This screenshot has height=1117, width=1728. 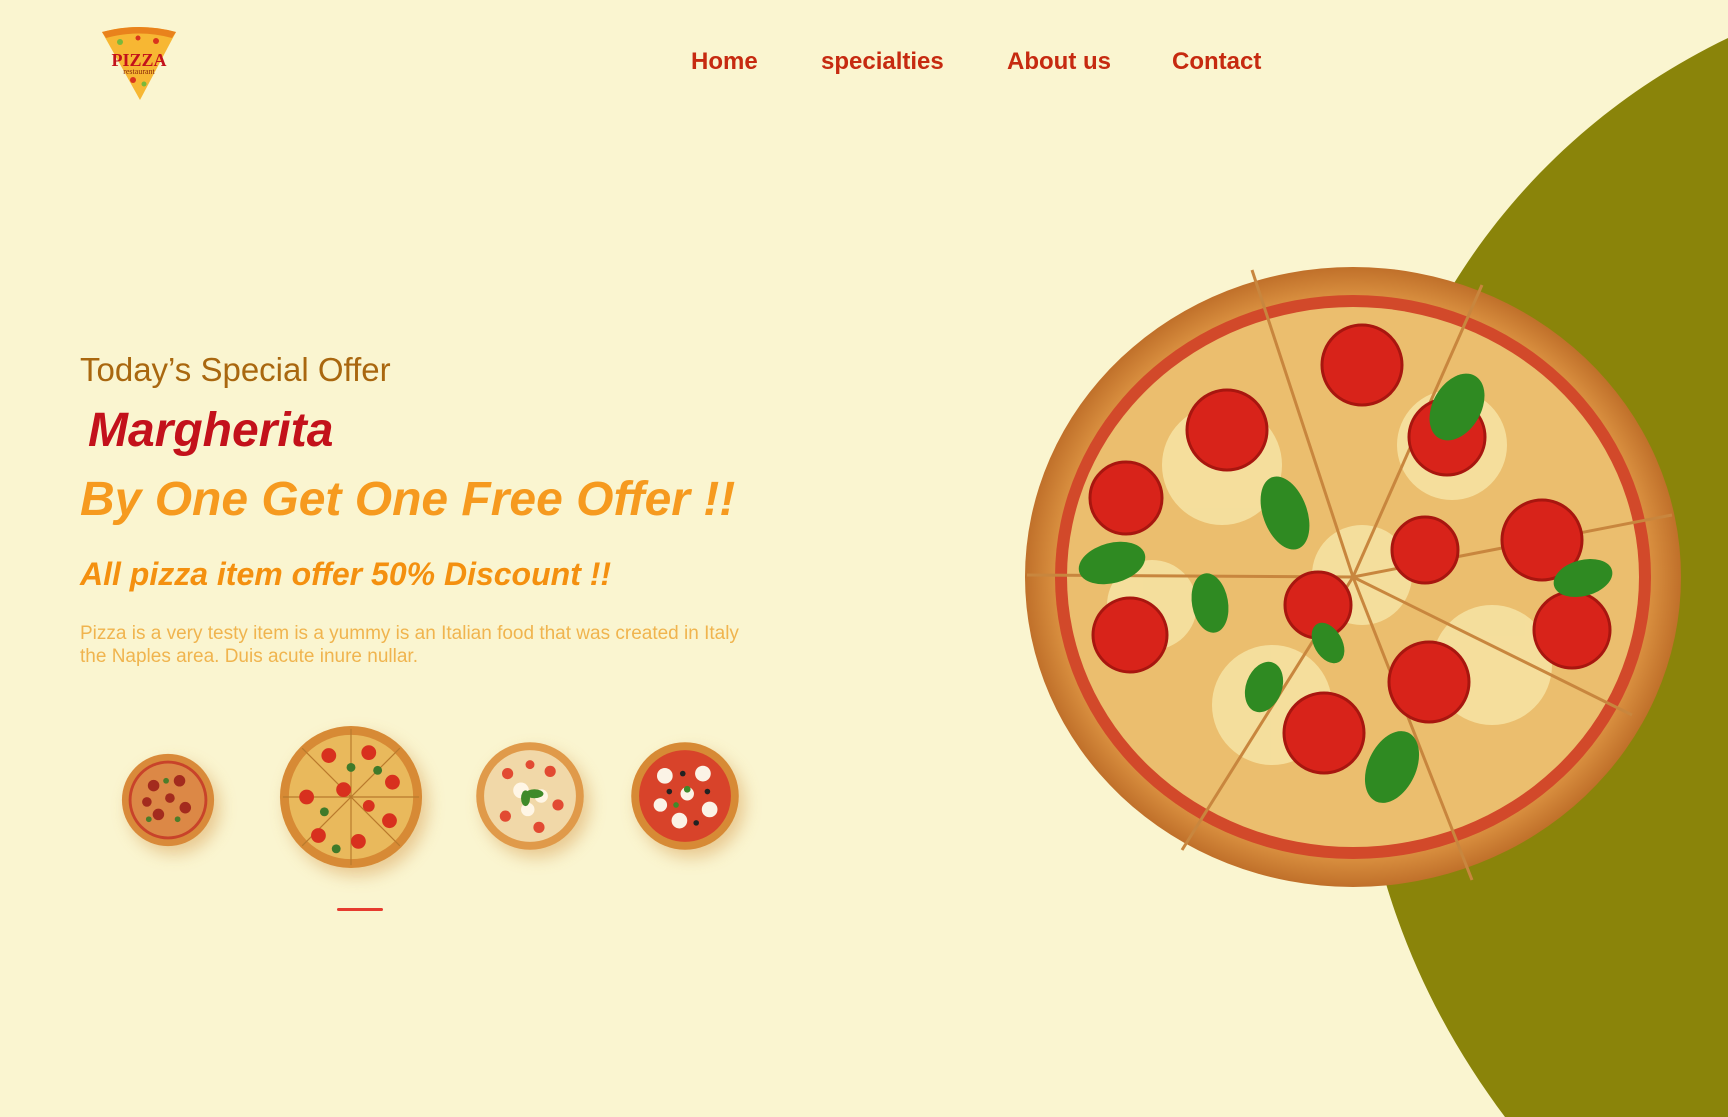 I want to click on special-offer-eyebrow: Today’s Special Offer, so click(x=235, y=369).